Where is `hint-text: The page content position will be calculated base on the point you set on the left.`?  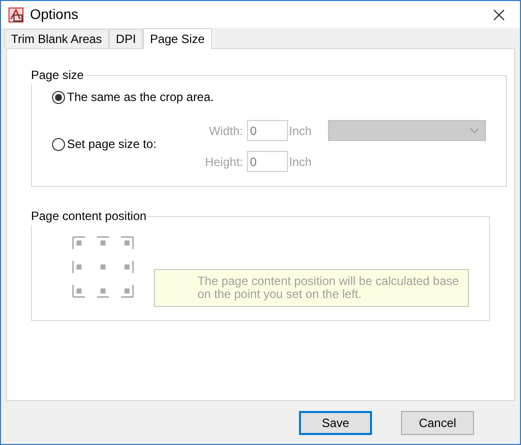
hint-text: The page content position will be calculated base on the point you set on the left. is located at coordinates (328, 288).